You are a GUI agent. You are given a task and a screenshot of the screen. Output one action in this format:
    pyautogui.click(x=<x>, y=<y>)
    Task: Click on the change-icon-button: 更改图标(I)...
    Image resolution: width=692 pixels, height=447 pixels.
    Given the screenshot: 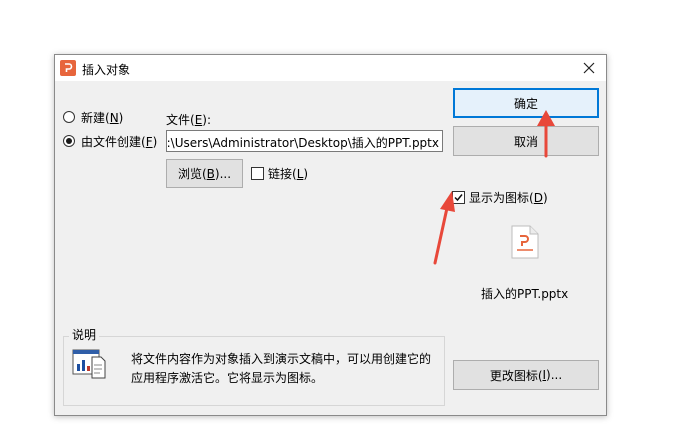 What is the action you would take?
    pyautogui.click(x=526, y=375)
    